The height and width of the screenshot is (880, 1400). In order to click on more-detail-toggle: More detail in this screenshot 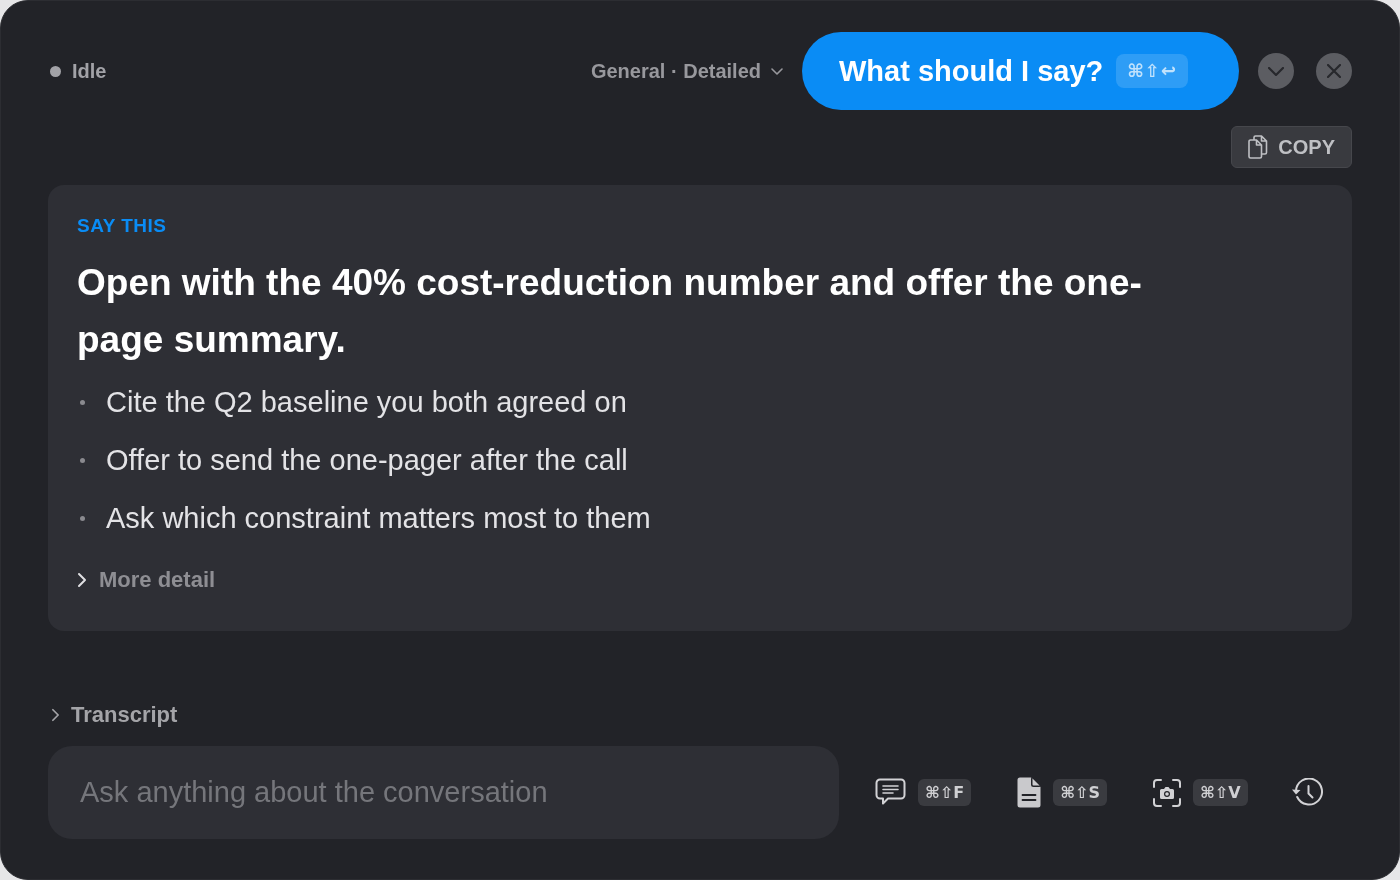, I will do `click(146, 580)`.